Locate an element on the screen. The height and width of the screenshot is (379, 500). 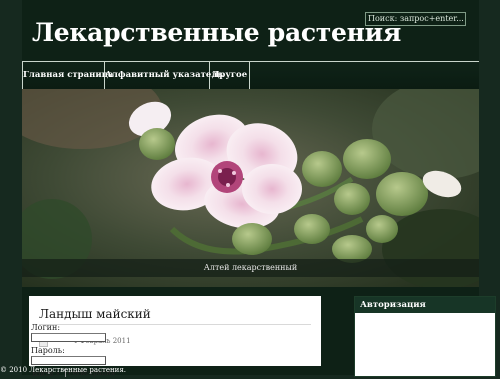
login-label: Логин: is located at coordinates (46, 327).